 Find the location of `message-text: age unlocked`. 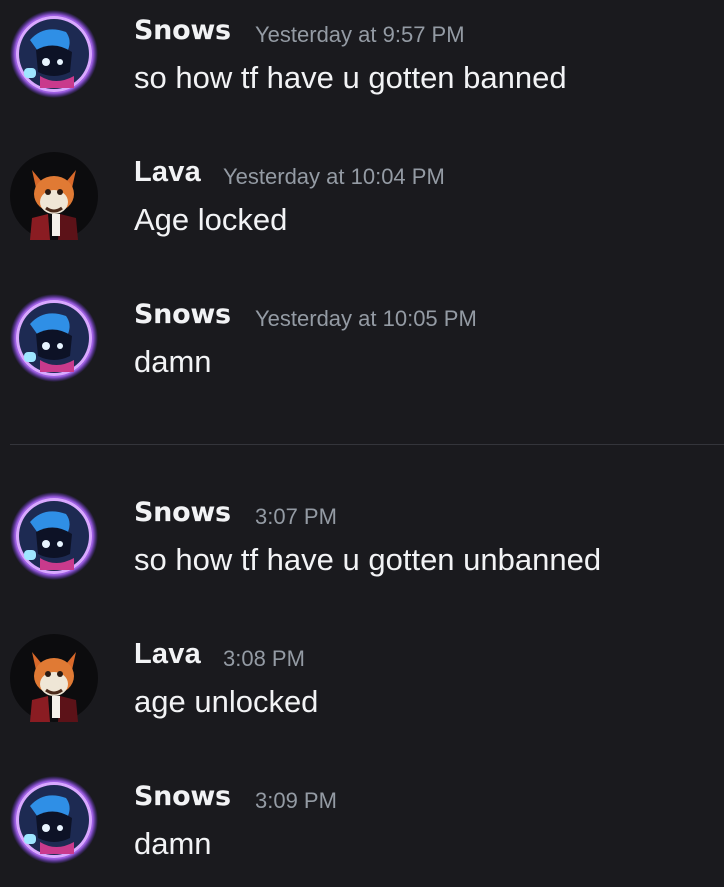

message-text: age unlocked is located at coordinates (226, 701).